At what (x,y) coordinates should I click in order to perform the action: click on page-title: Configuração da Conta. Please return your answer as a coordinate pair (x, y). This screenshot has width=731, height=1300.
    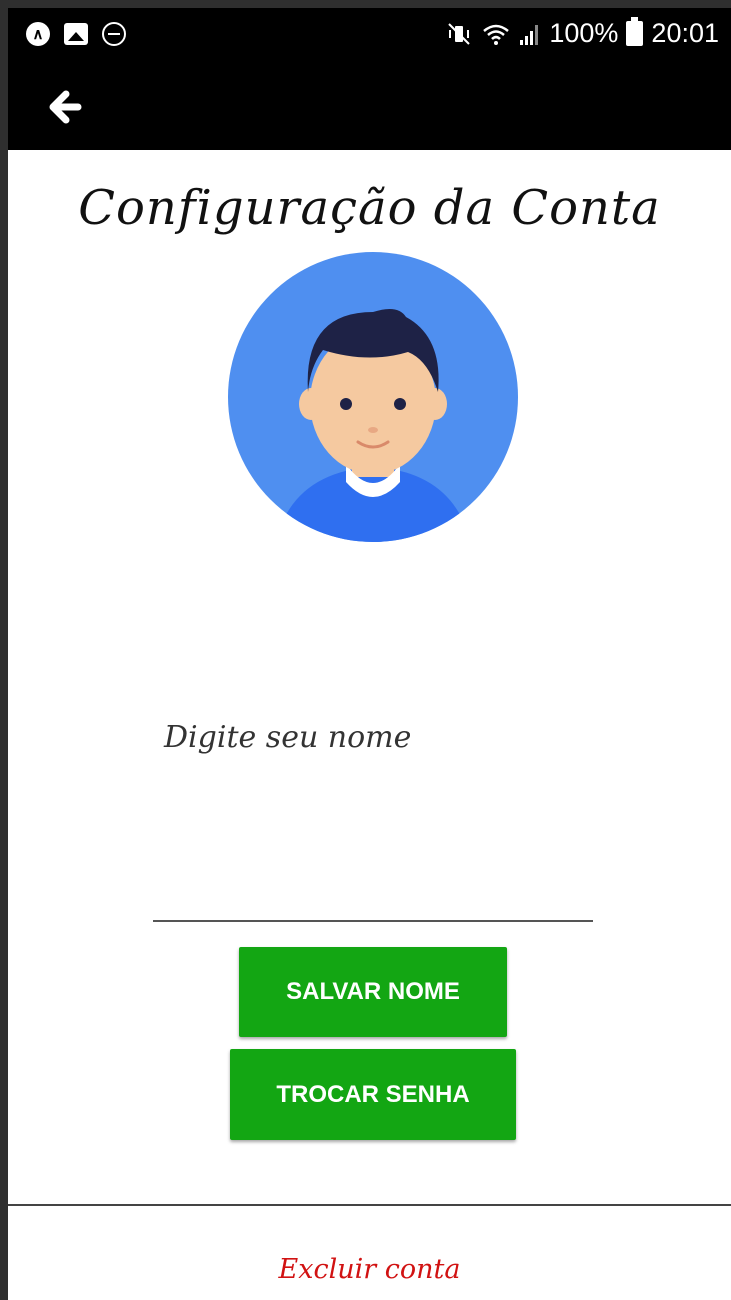
    Looking at the image, I should click on (369, 208).